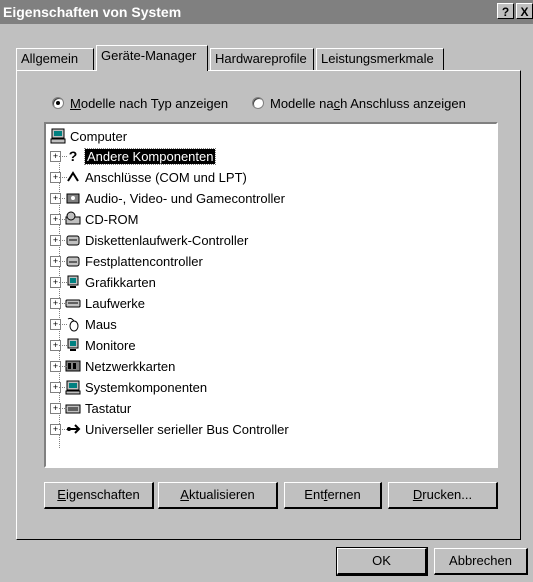 This screenshot has height=582, width=533. Describe the element at coordinates (73, 281) in the screenshot. I see `display-adapter-icon` at that location.